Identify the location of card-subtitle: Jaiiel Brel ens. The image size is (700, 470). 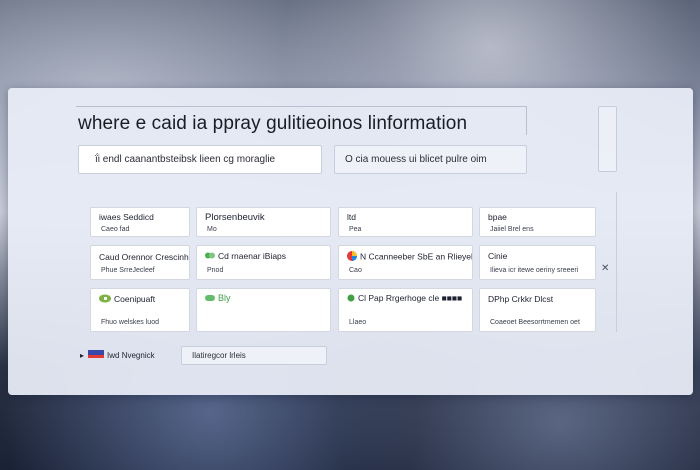
(512, 229).